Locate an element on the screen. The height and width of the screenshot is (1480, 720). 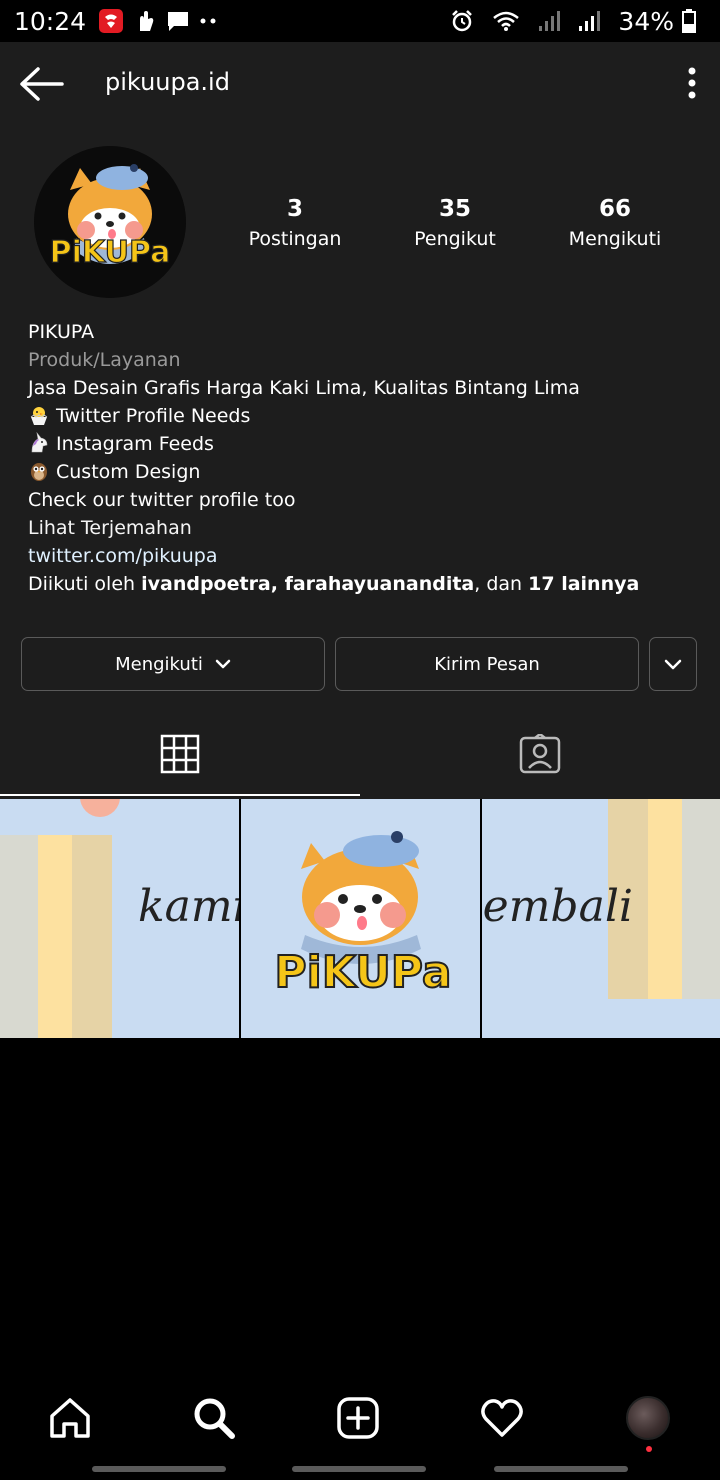
tagged-person-icon is located at coordinates (540, 754).